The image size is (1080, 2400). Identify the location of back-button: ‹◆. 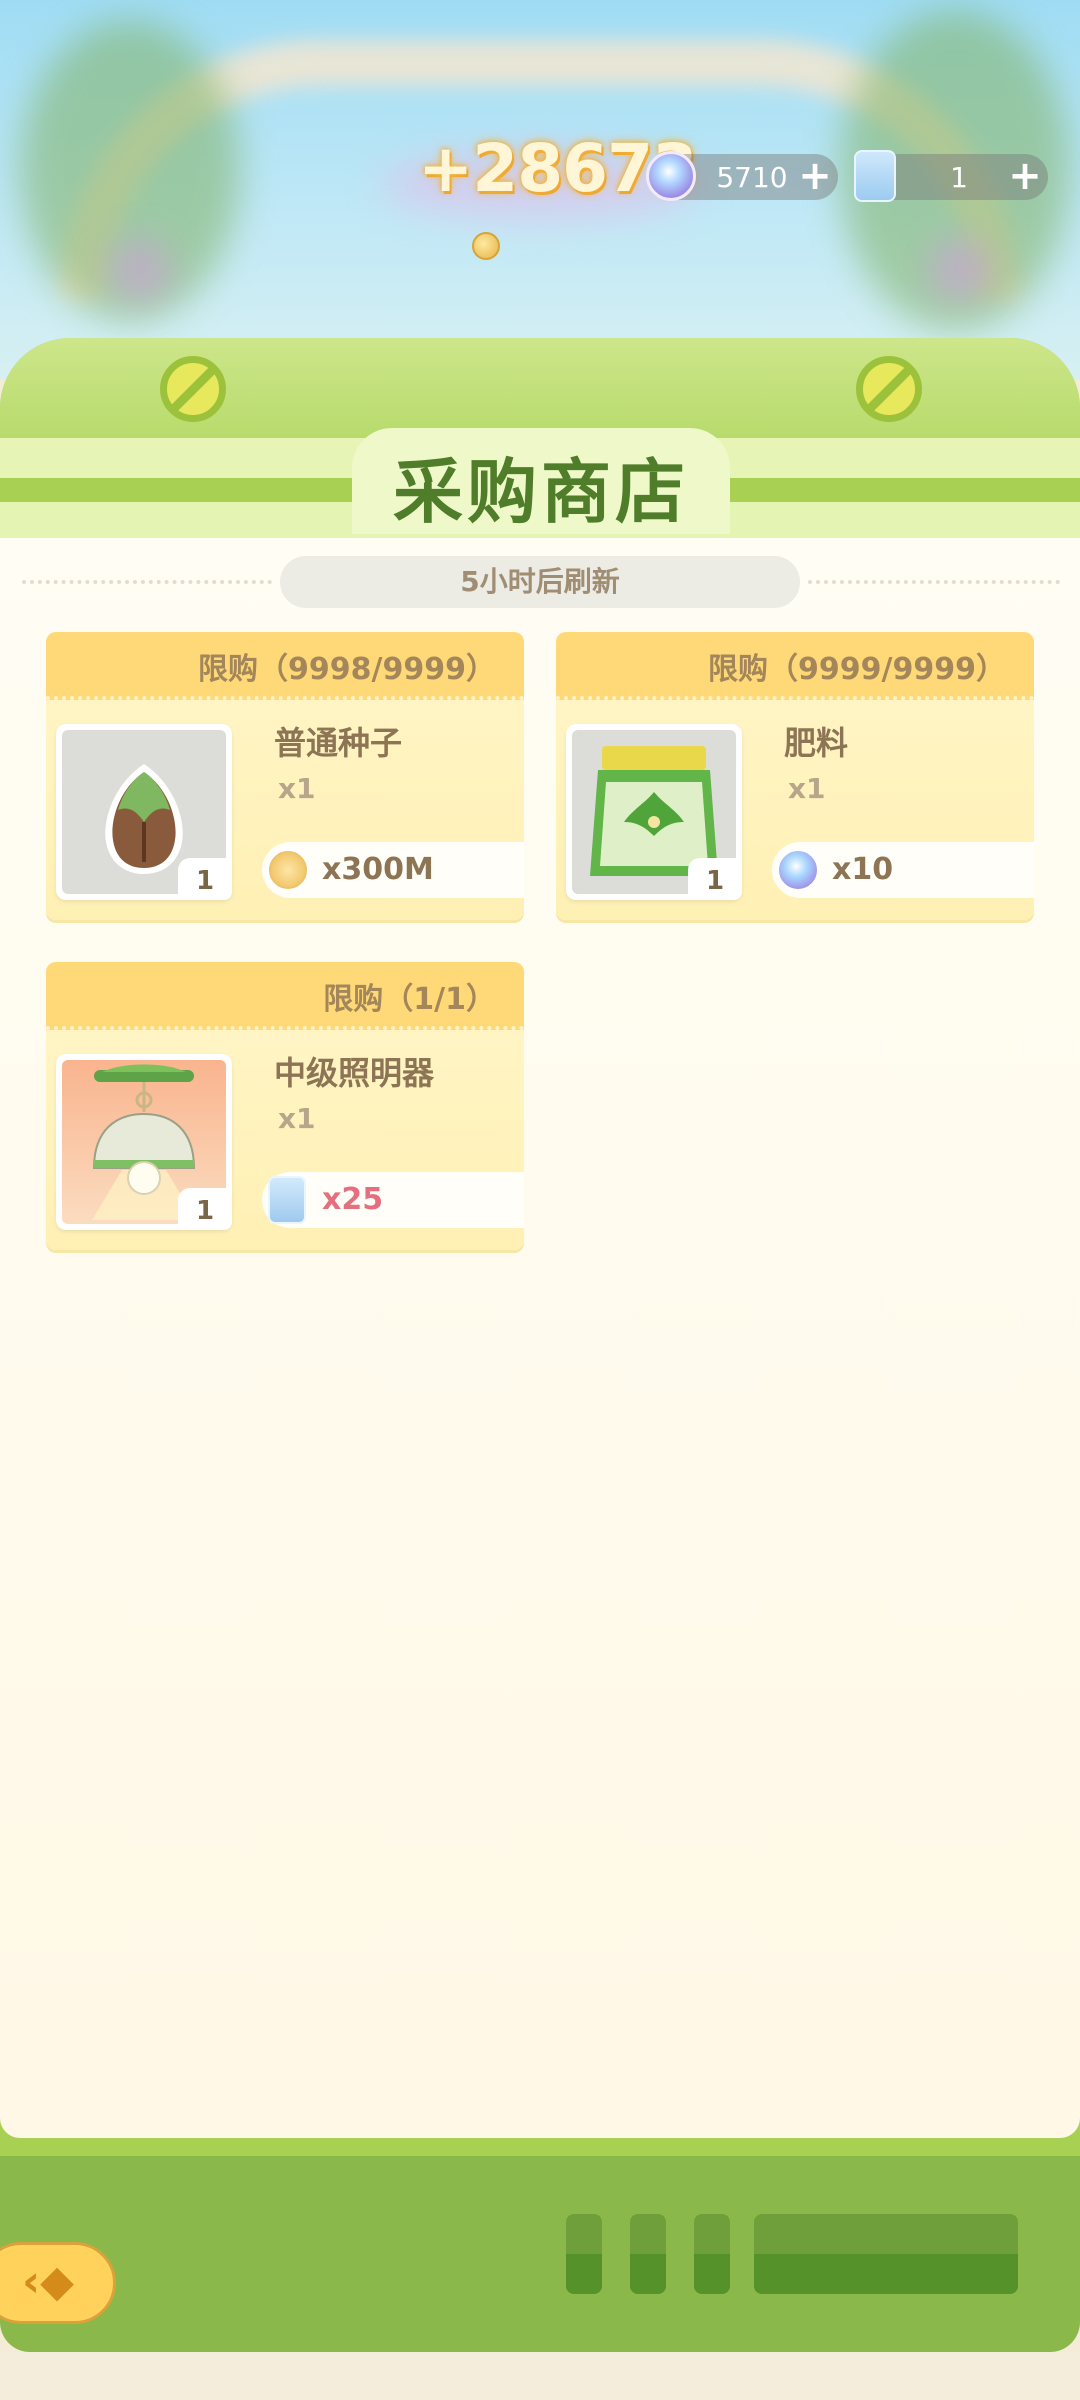
(58, 2283).